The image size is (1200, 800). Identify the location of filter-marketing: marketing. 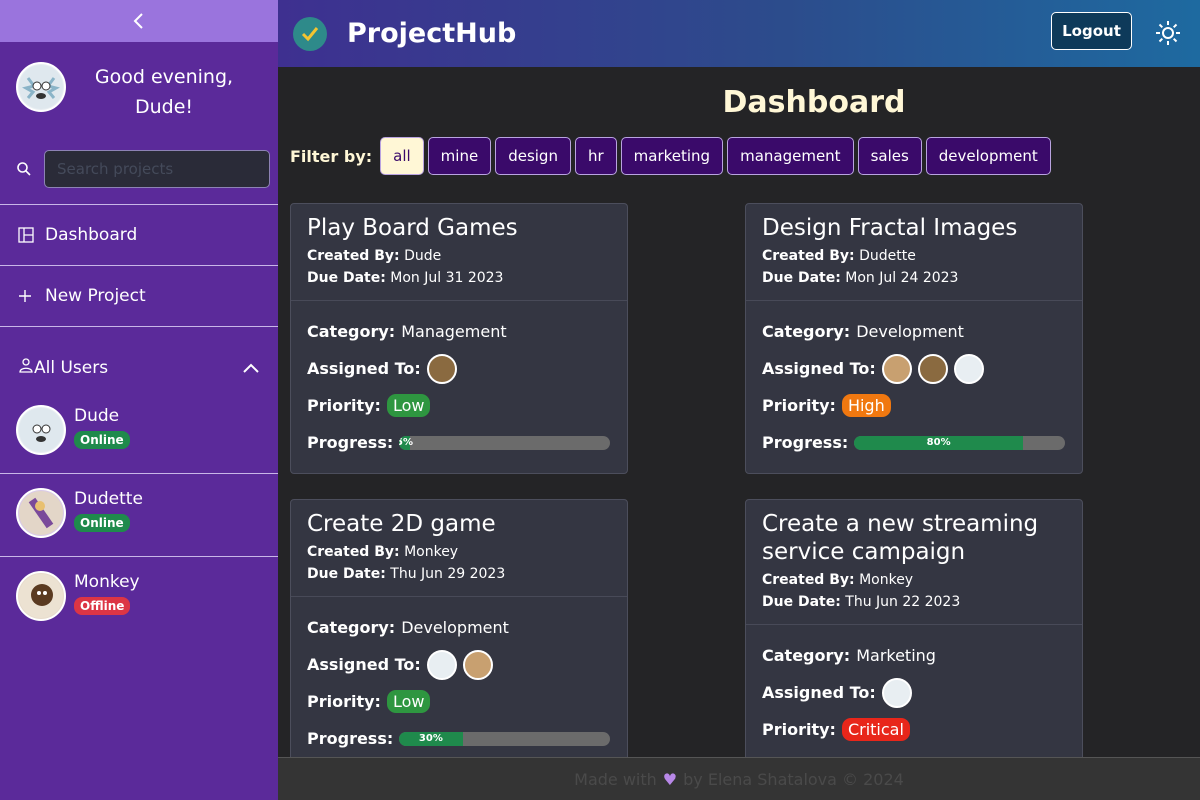
(672, 156).